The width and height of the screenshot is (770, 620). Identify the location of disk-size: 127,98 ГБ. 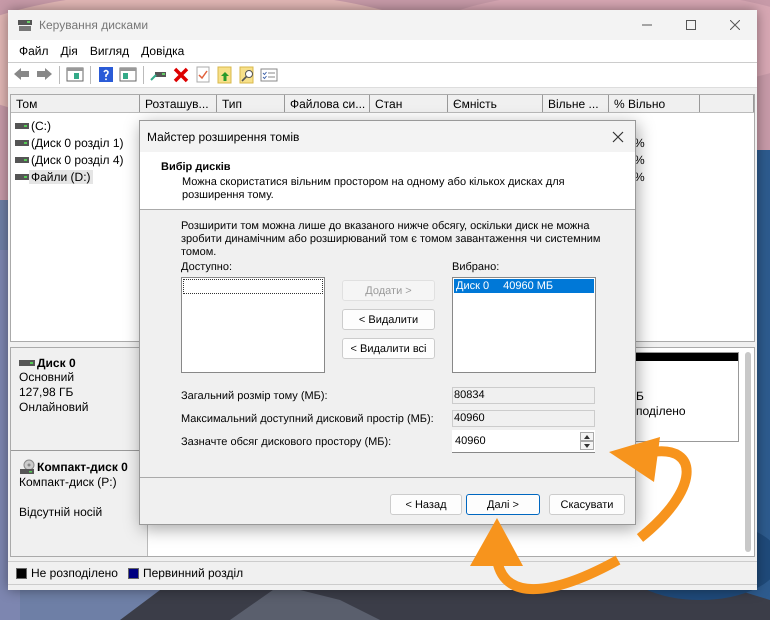
(46, 392).